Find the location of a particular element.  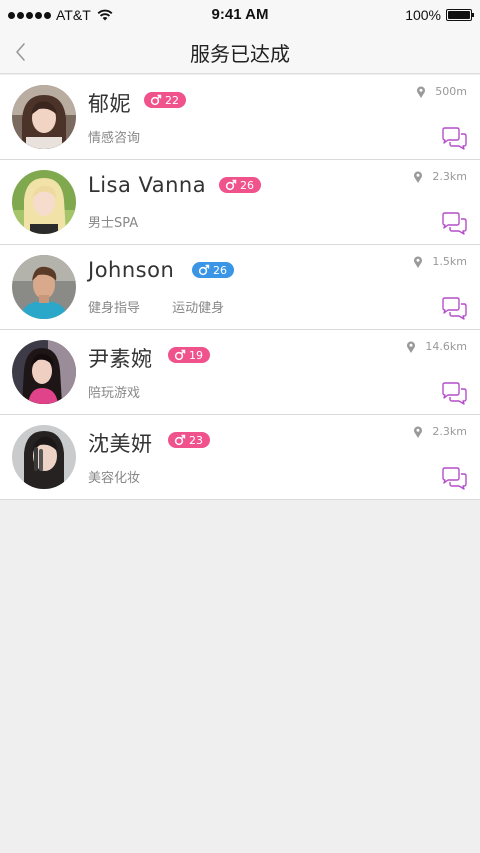

service-tag: 情感咨询 is located at coordinates (114, 138).